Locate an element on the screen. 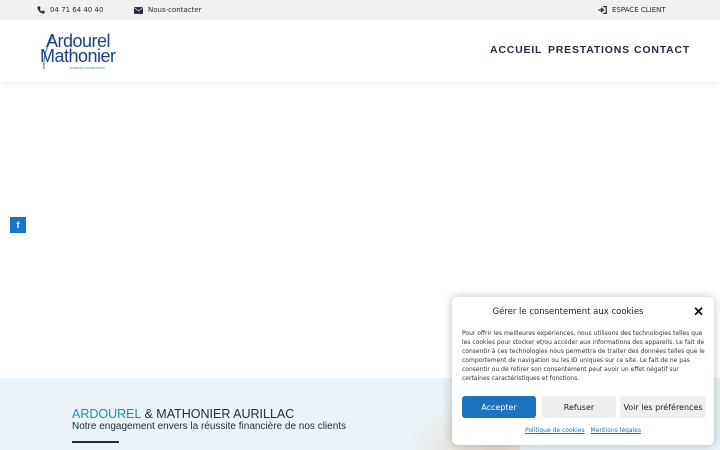 The height and width of the screenshot is (450, 720). cookie-links: Politique de cookies Mentions légales is located at coordinates (583, 430).